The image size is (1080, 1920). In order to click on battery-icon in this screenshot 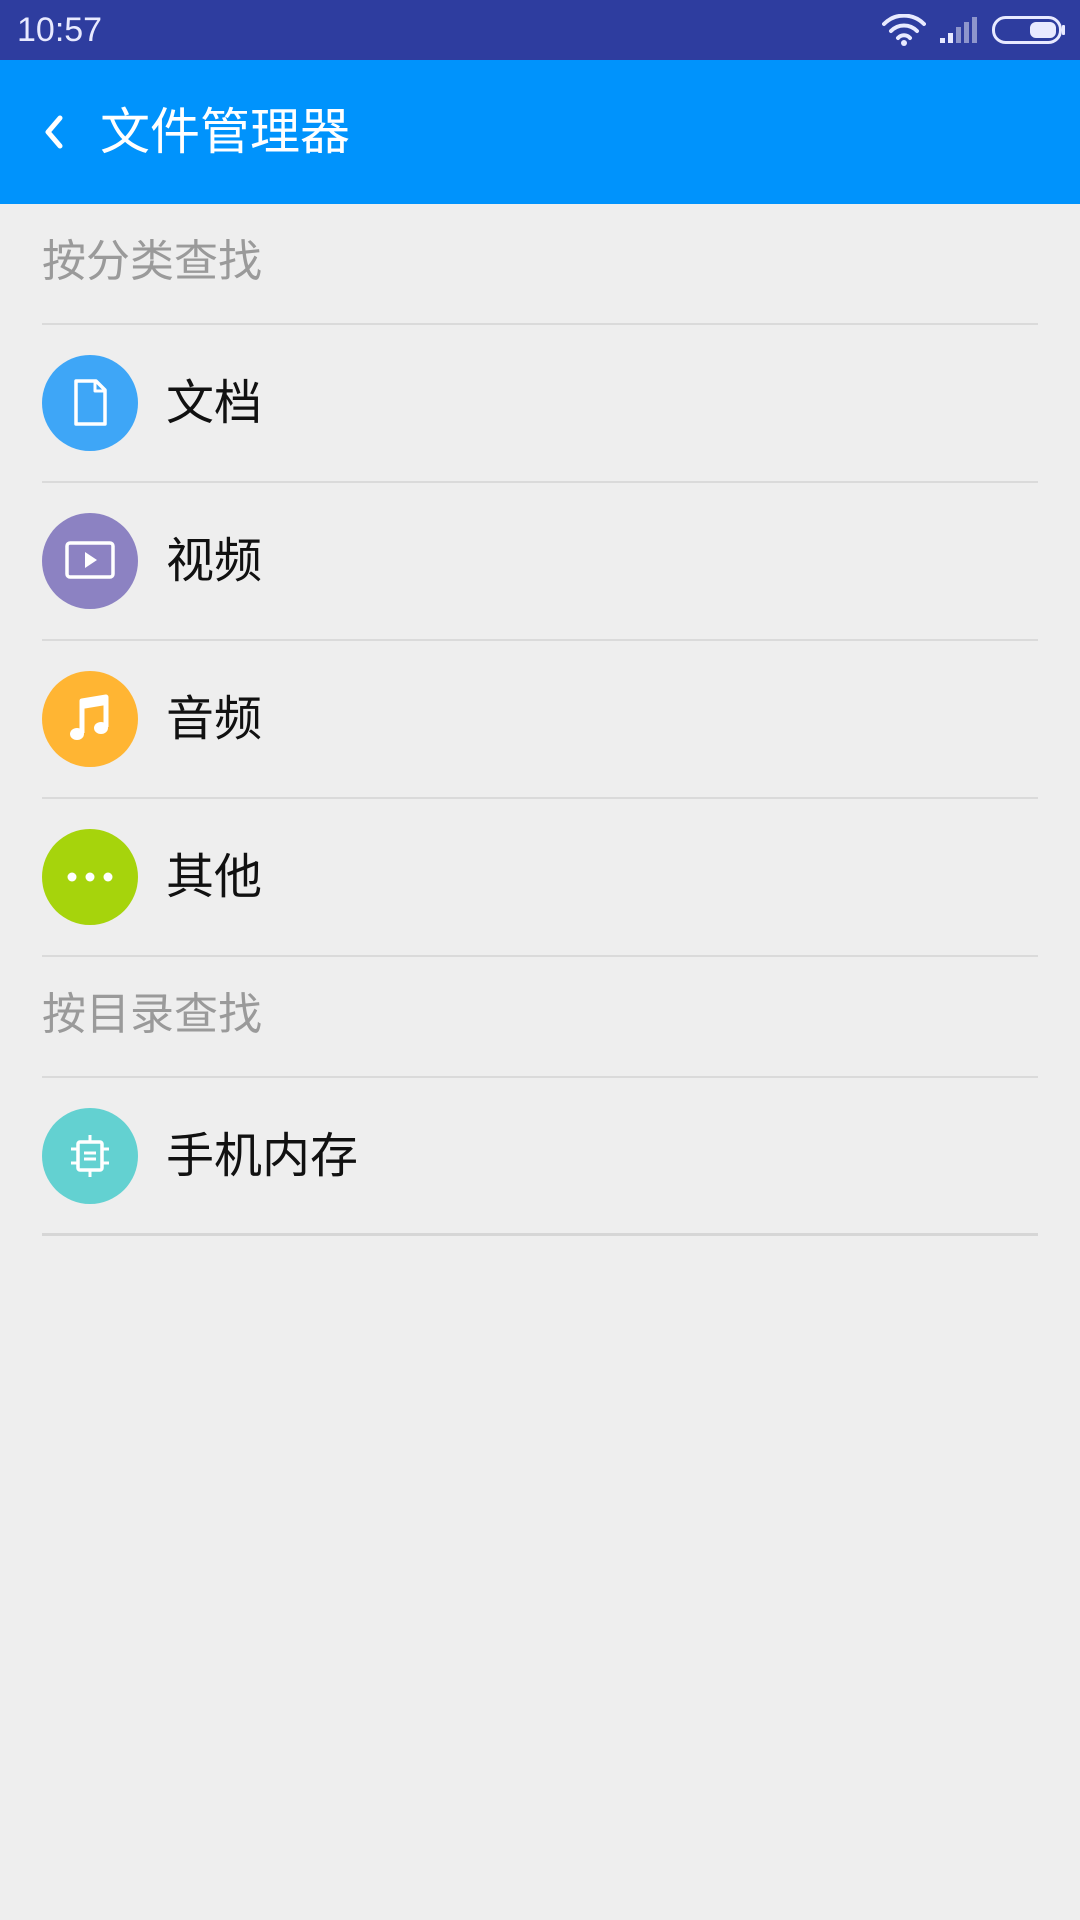, I will do `click(1029, 32)`.